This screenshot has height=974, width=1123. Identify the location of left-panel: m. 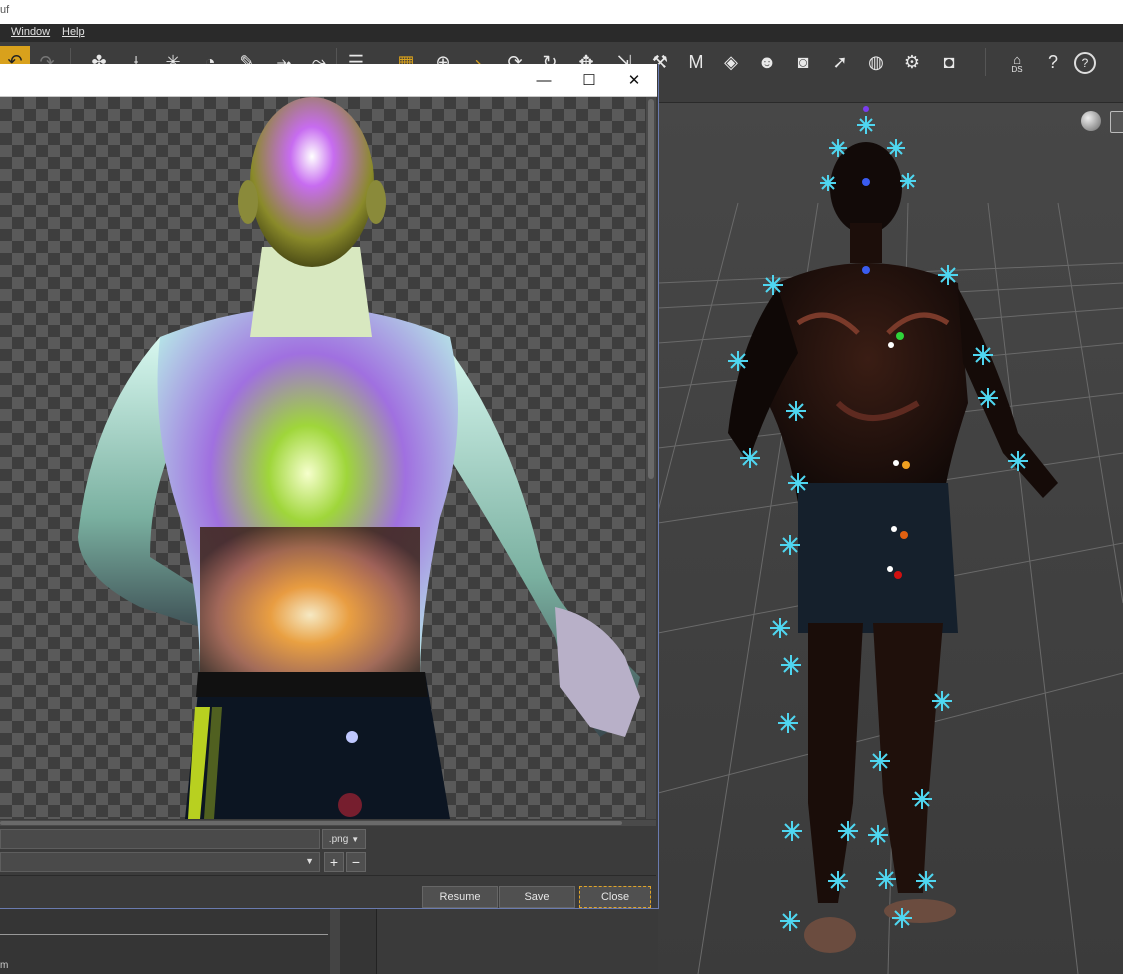
(188, 941).